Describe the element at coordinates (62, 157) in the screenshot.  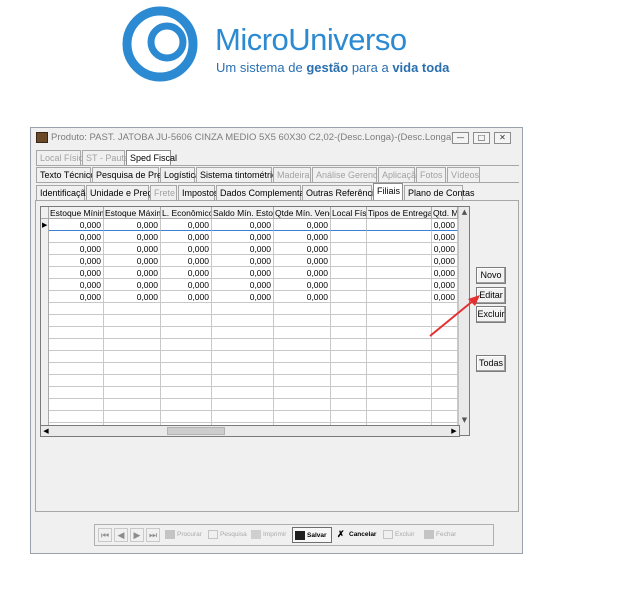
I see `tab-local-fisico: Local Físico` at that location.